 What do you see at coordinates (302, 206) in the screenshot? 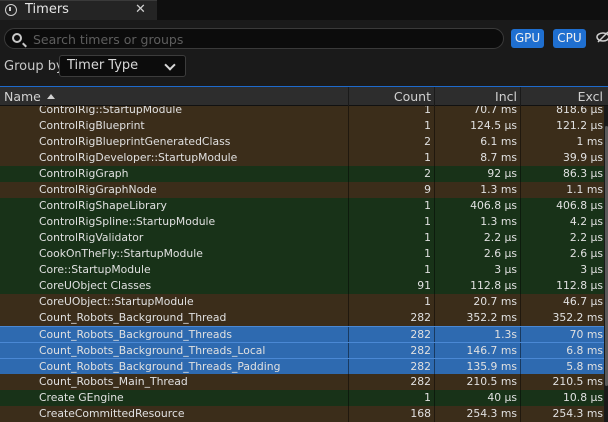
I see `table-row: ControlRigShapeLibrary 1 406.8 μs 406.8 μs` at bounding box center [302, 206].